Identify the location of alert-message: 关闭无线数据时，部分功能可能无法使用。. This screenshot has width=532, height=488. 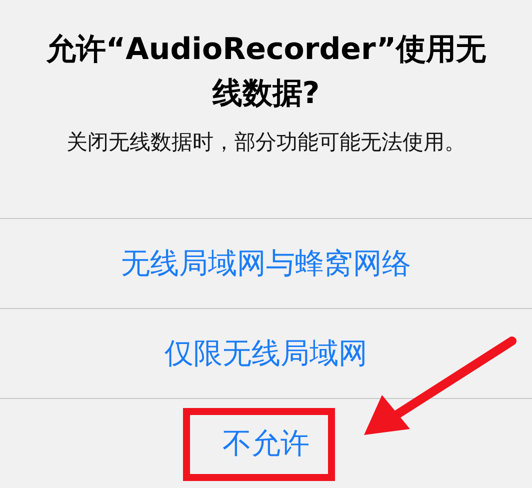
(266, 142).